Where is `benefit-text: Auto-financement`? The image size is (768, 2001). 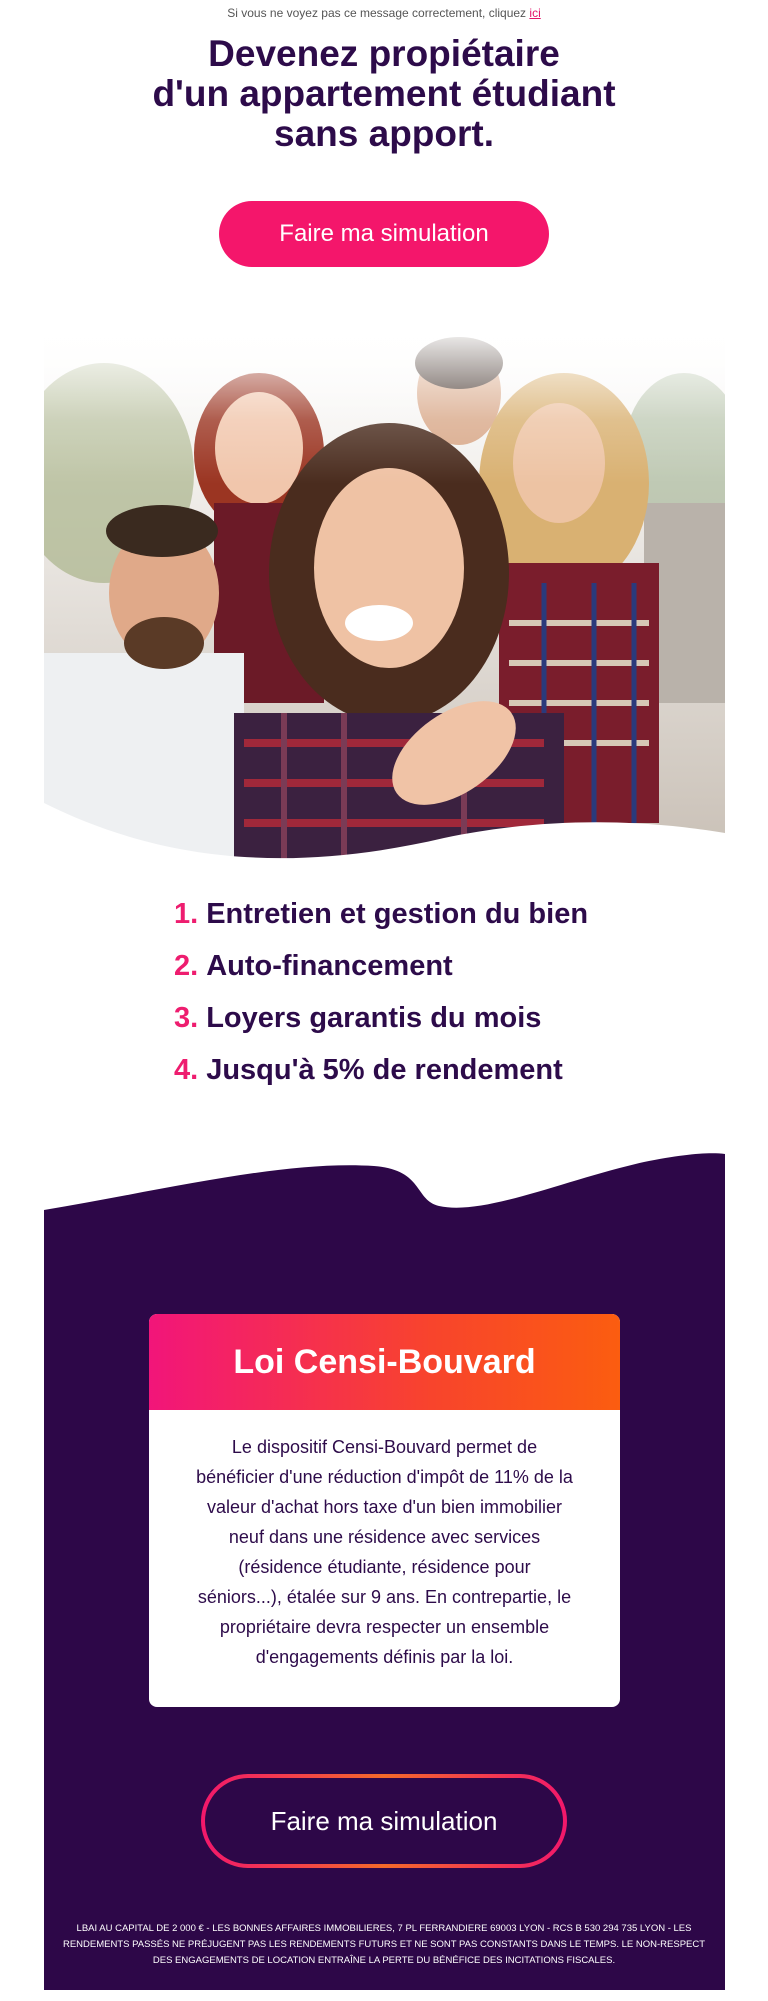 benefit-text: Auto-financement is located at coordinates (329, 966).